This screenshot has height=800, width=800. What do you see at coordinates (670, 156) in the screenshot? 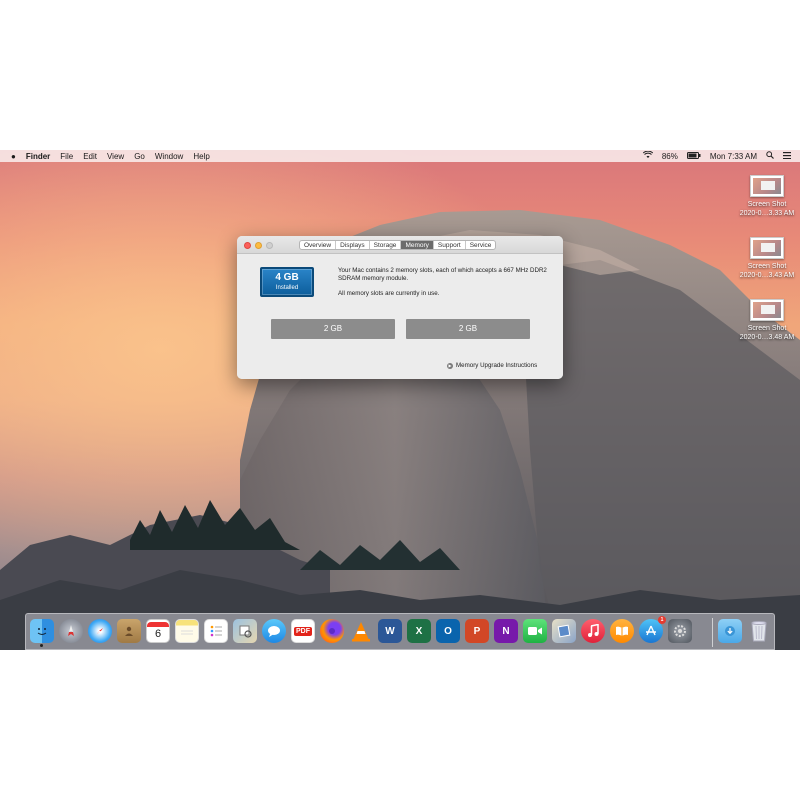
I see `battery-percent: 86%` at bounding box center [670, 156].